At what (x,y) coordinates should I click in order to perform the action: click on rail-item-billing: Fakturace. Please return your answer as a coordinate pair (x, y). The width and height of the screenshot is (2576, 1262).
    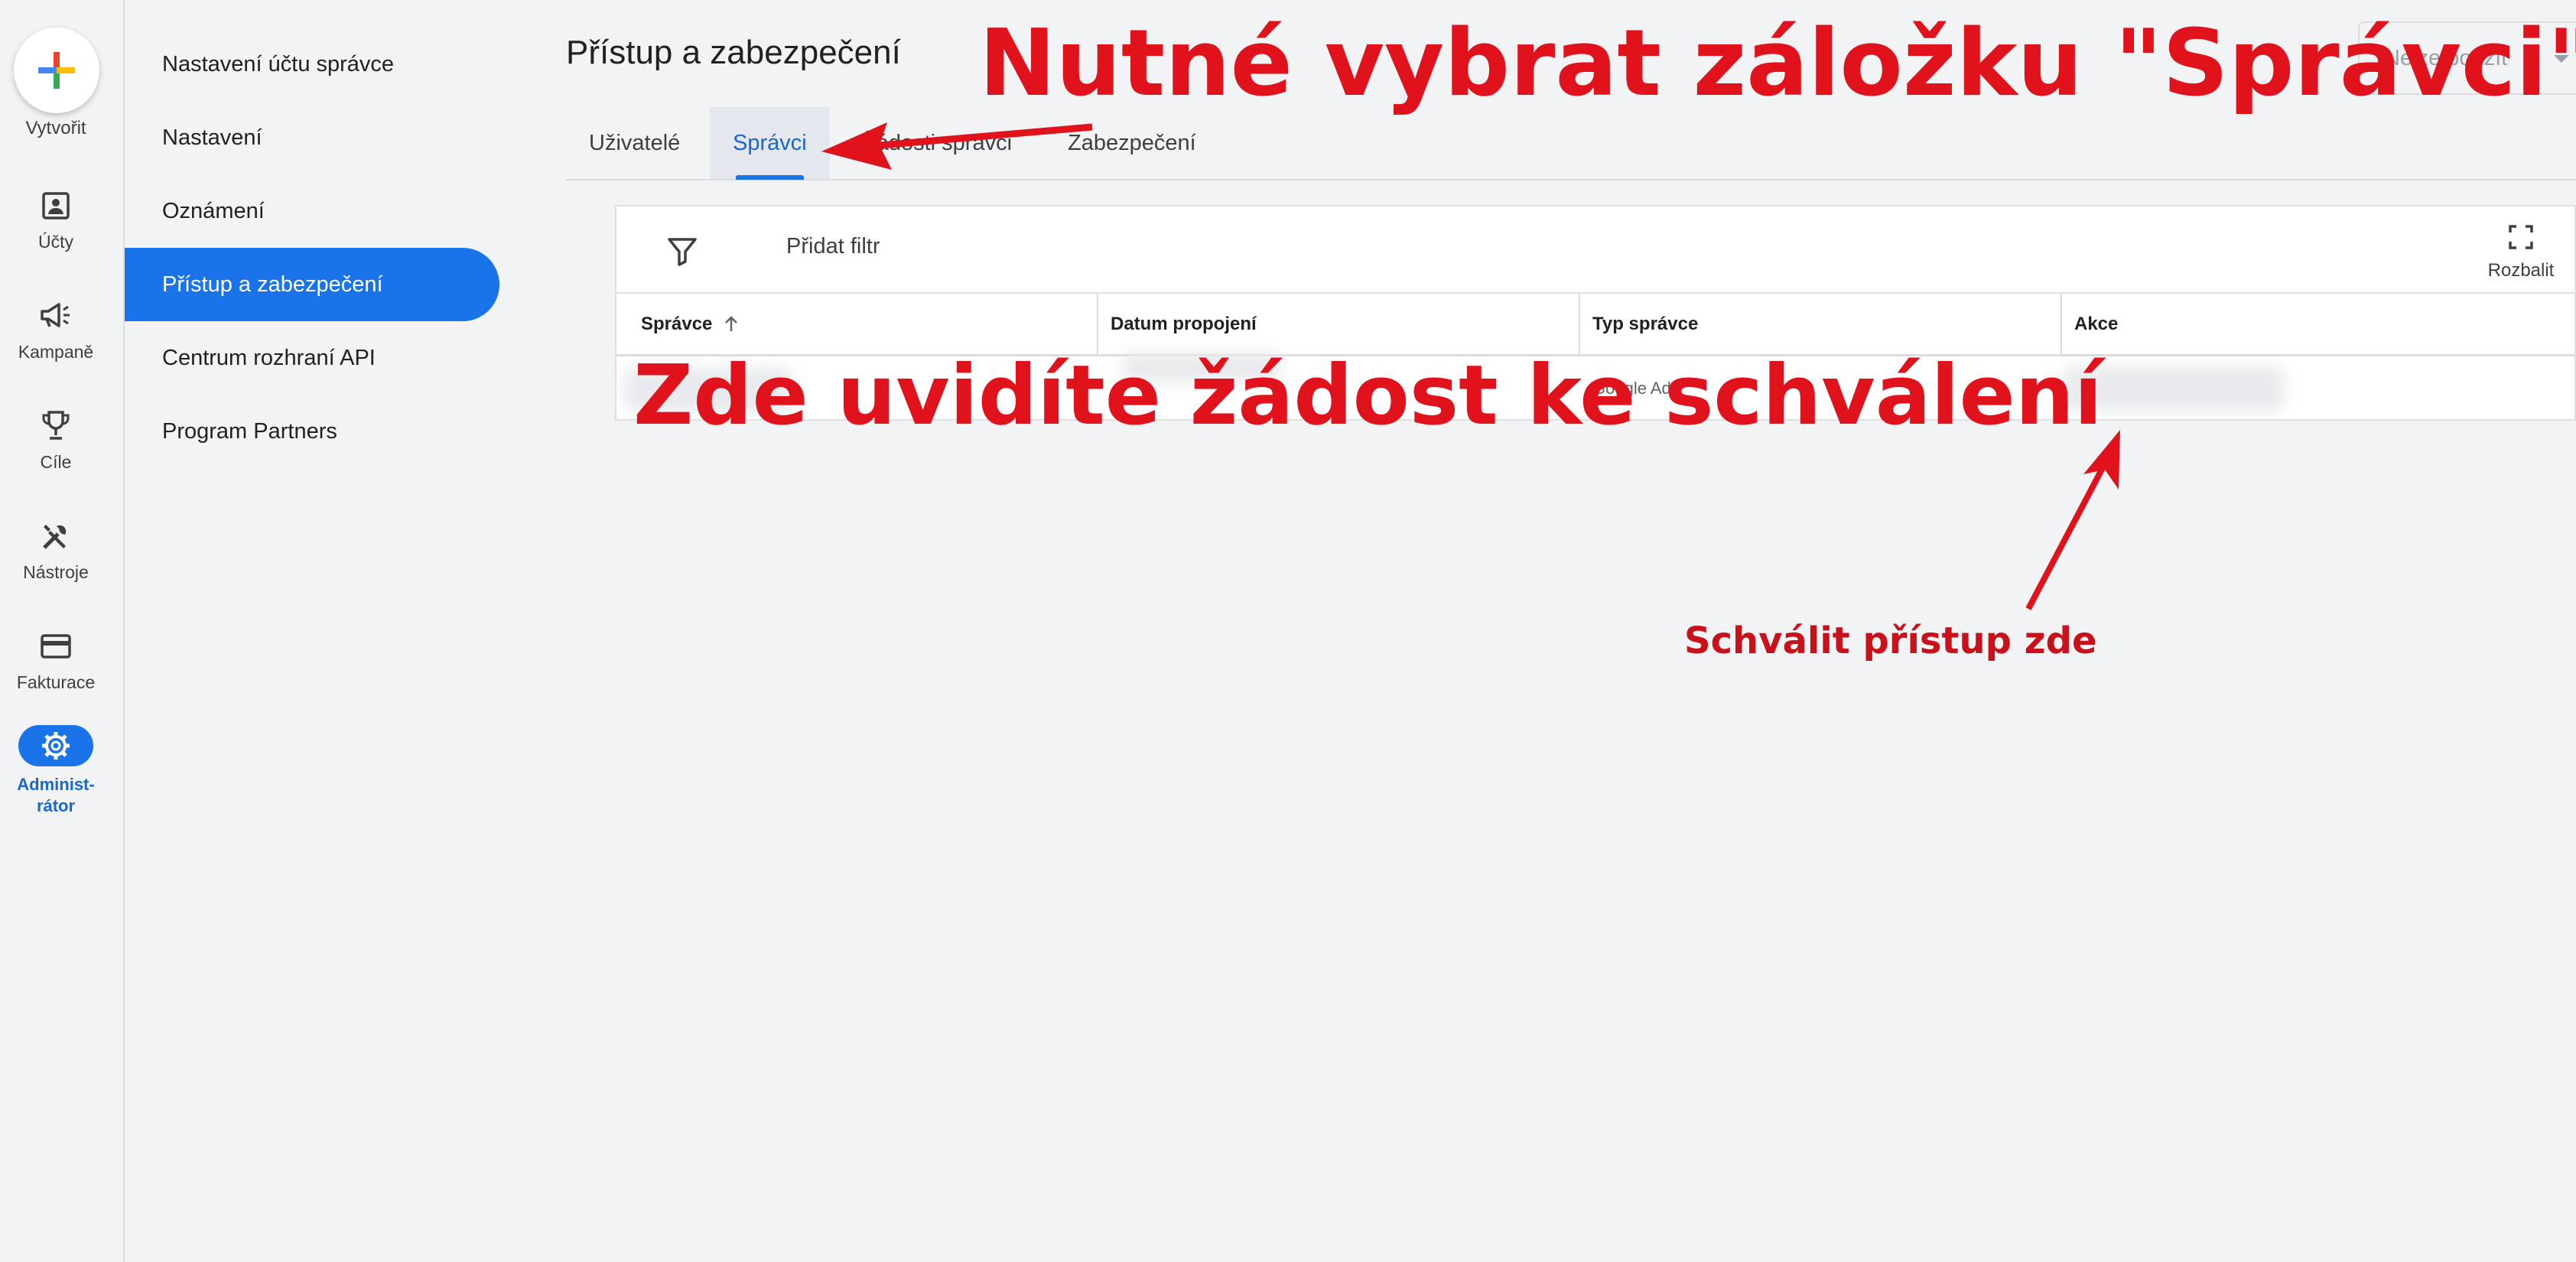
    Looking at the image, I should click on (56, 673).